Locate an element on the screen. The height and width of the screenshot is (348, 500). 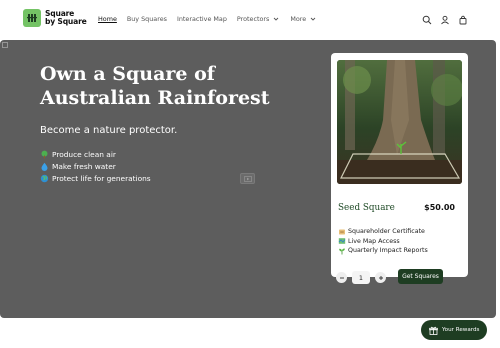
minus-icon is located at coordinates (341, 277).